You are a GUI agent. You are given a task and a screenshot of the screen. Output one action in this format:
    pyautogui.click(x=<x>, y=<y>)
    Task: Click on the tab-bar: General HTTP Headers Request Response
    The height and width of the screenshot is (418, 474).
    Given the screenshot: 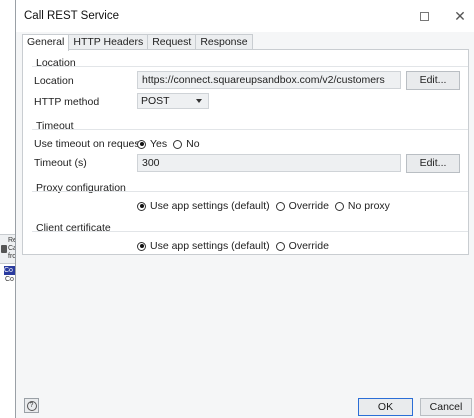 What is the action you would take?
    pyautogui.click(x=137, y=42)
    